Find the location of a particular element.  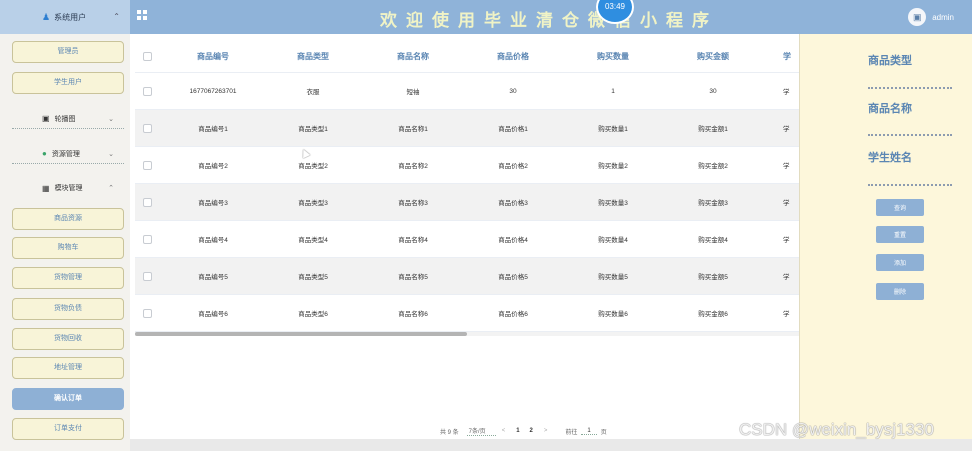

admin-profile: ▣ admin is located at coordinates (931, 17).